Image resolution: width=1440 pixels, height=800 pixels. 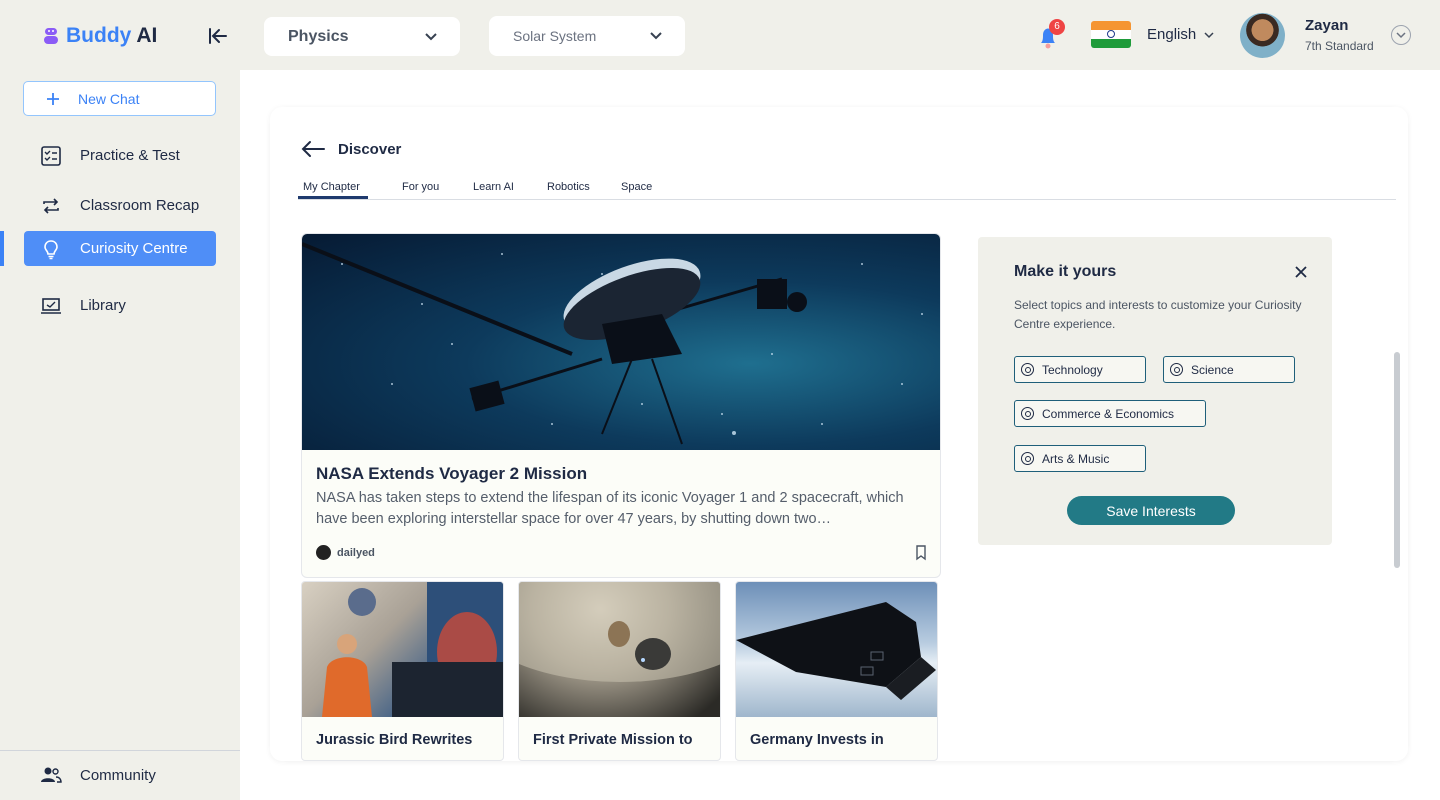 What do you see at coordinates (402, 649) in the screenshot?
I see `dinosaur-exhibit-image` at bounding box center [402, 649].